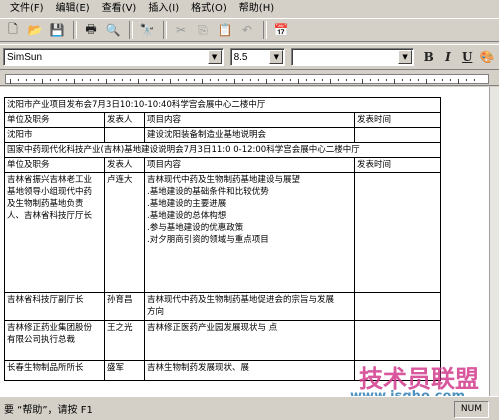 The width and height of the screenshot is (499, 420). I want to click on font-size-value: 8.5, so click(240, 57).